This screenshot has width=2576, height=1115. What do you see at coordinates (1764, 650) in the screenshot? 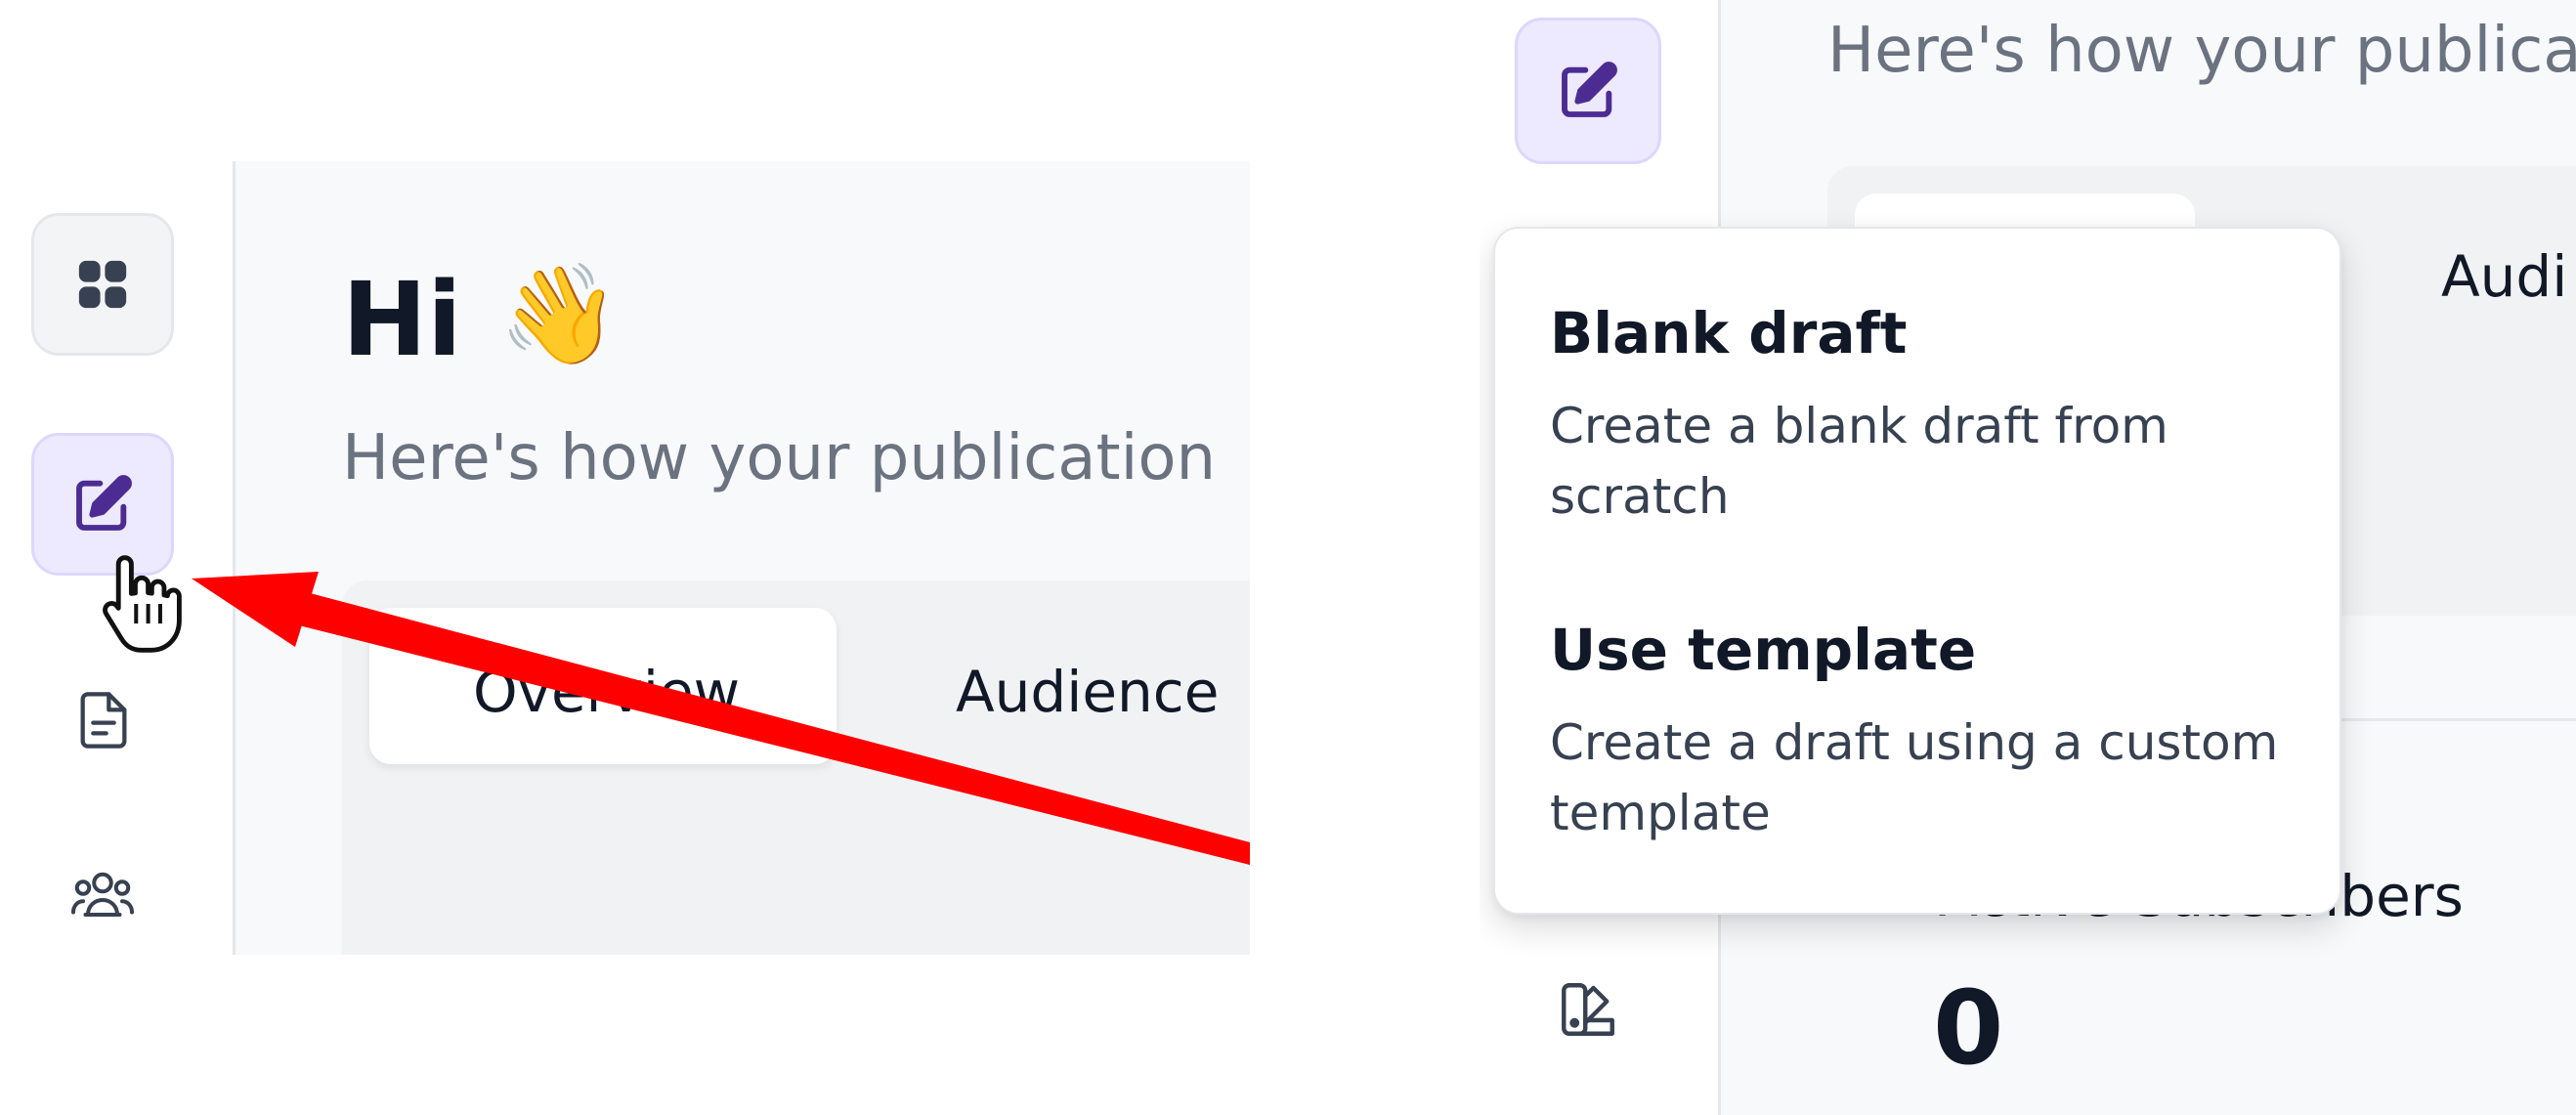
I see `use-template-title: Use template` at bounding box center [1764, 650].